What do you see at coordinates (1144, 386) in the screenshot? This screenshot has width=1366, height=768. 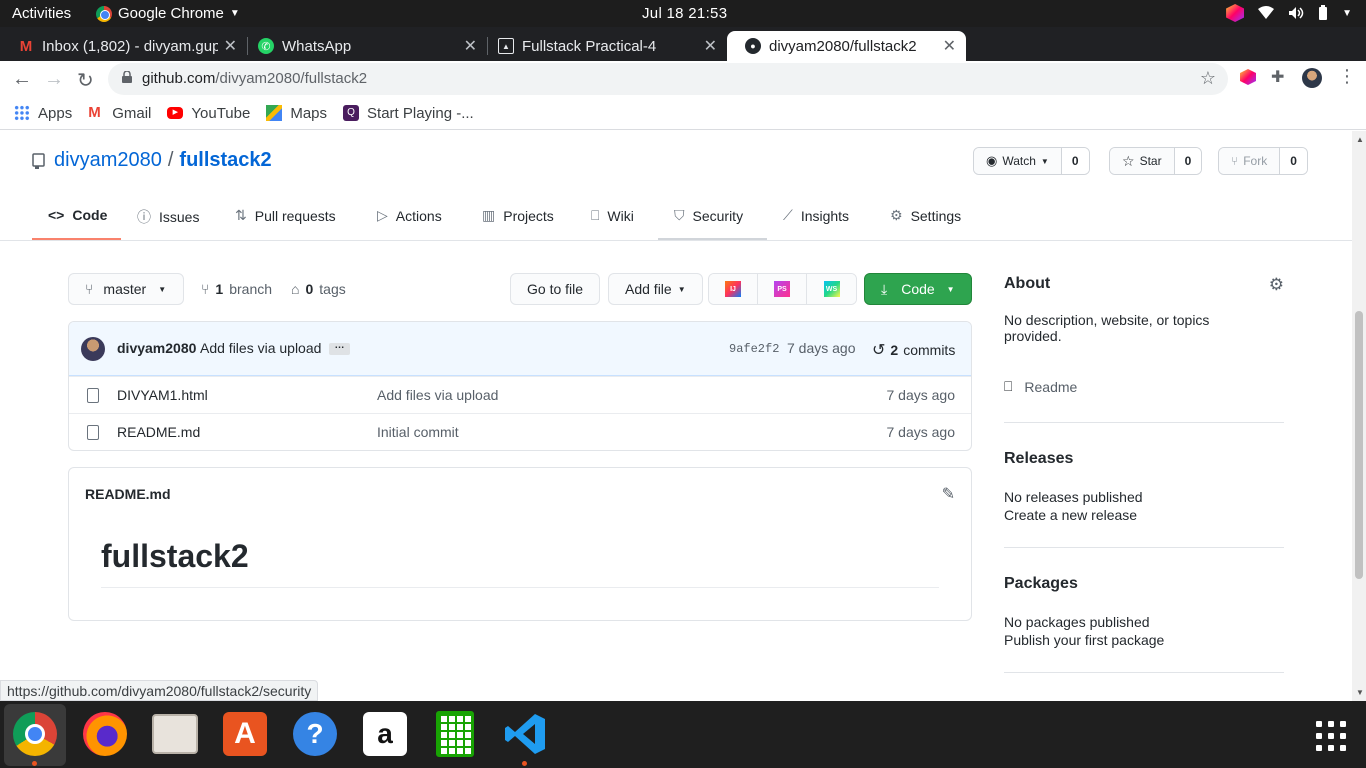 I see `readme-sidebar-link: ⎕ Readme` at bounding box center [1144, 386].